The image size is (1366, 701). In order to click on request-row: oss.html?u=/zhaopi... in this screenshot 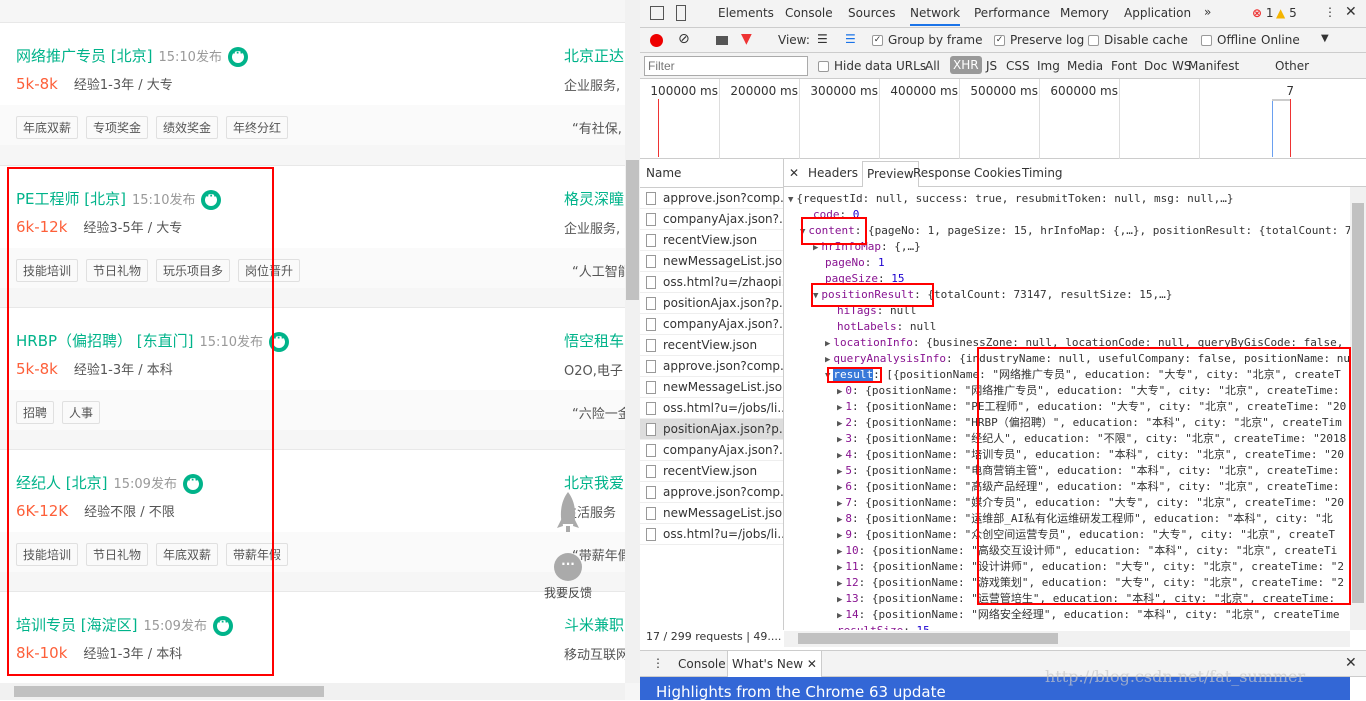, I will do `click(711, 282)`.